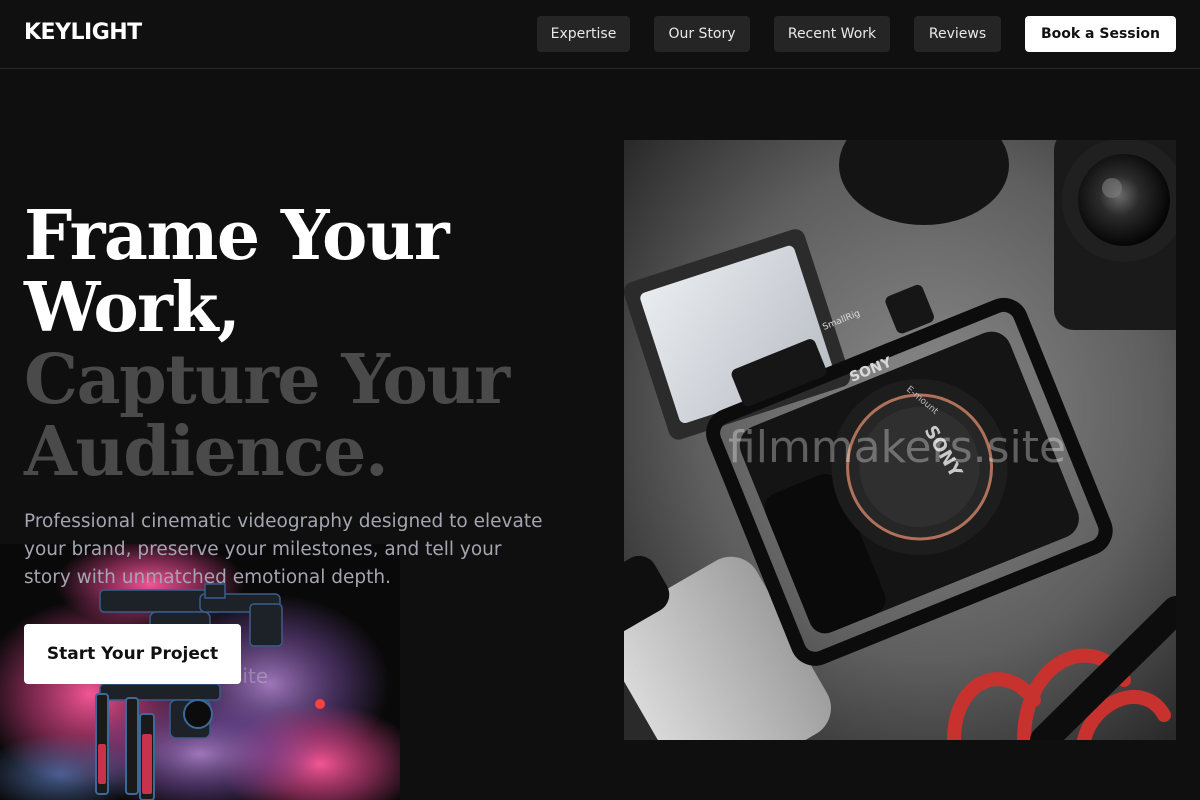 This screenshot has height=800, width=1200. I want to click on nav-recent-work-button: Recent Work, so click(832, 34).